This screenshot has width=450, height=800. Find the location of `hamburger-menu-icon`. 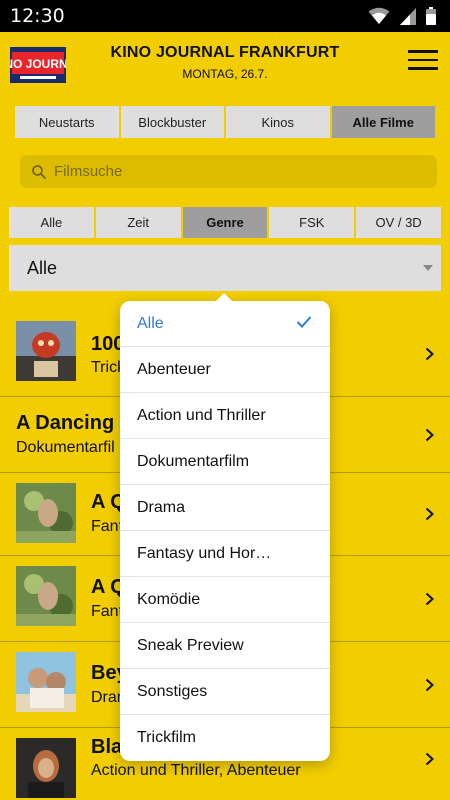

hamburger-menu-icon is located at coordinates (423, 62).